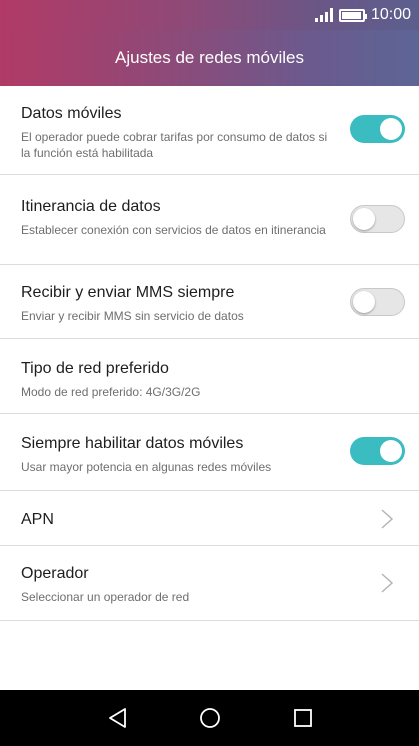  Describe the element at coordinates (209, 583) in the screenshot. I see `setting-operator: Operador Seleccionar un operador de red` at that location.